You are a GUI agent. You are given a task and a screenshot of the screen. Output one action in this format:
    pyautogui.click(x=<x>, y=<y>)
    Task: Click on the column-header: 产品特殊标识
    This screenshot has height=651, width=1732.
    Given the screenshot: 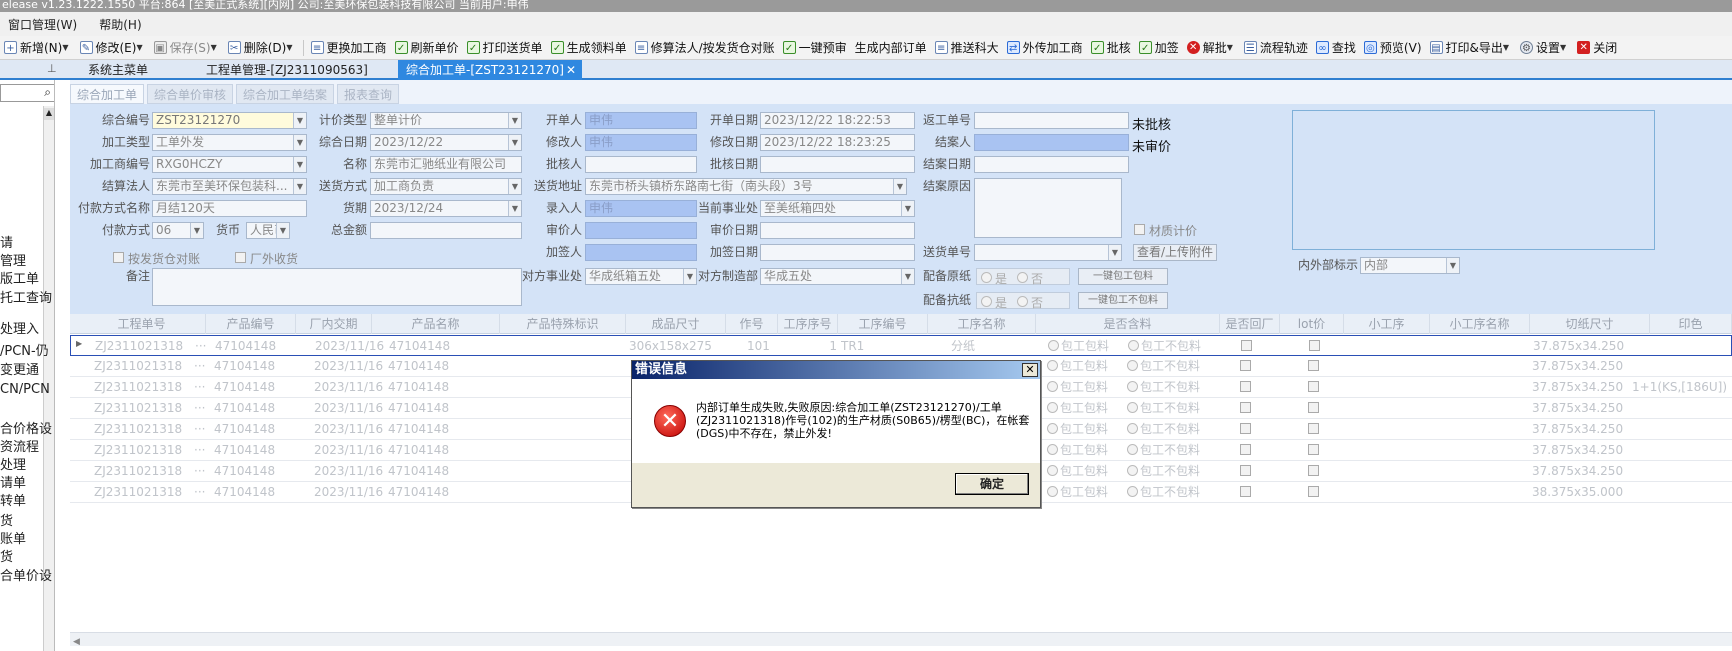 What is the action you would take?
    pyautogui.click(x=563, y=324)
    